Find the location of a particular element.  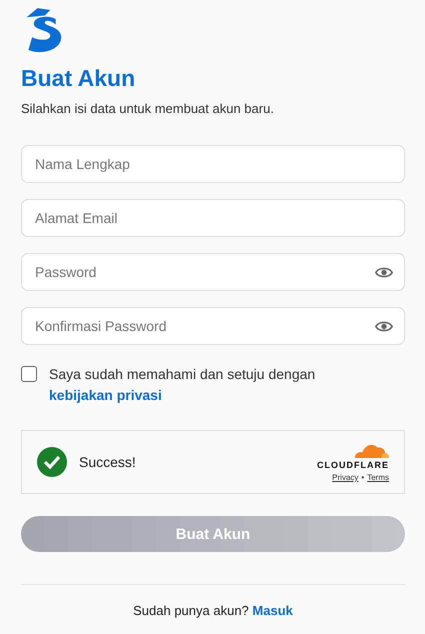

login-prompt: Sudah punya akun? Masuk is located at coordinates (213, 610).